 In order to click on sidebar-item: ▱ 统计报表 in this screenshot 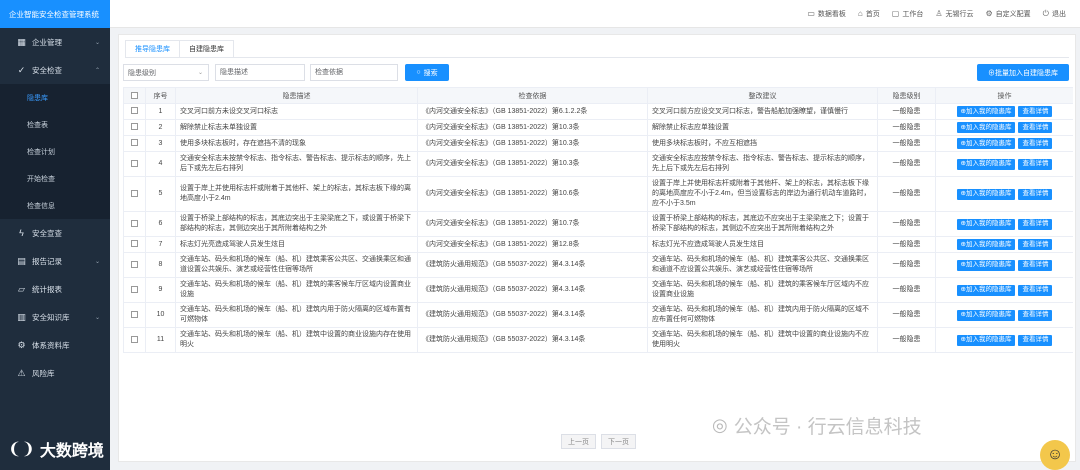, I will do `click(55, 289)`.